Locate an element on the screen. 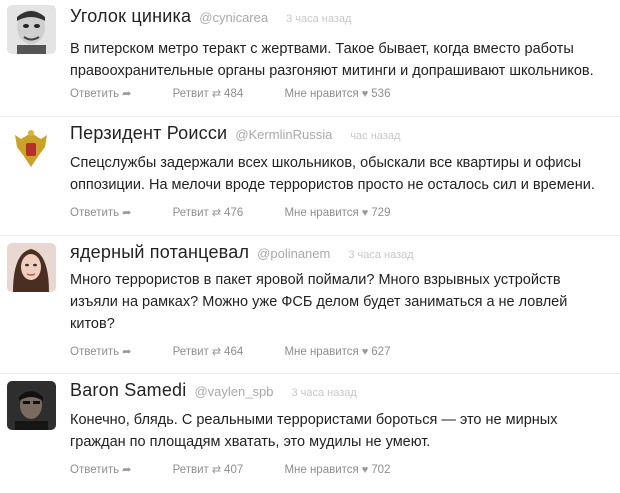 This screenshot has height=493, width=620. retweet-button: Ретвит ⇄ 464 is located at coordinates (208, 351).